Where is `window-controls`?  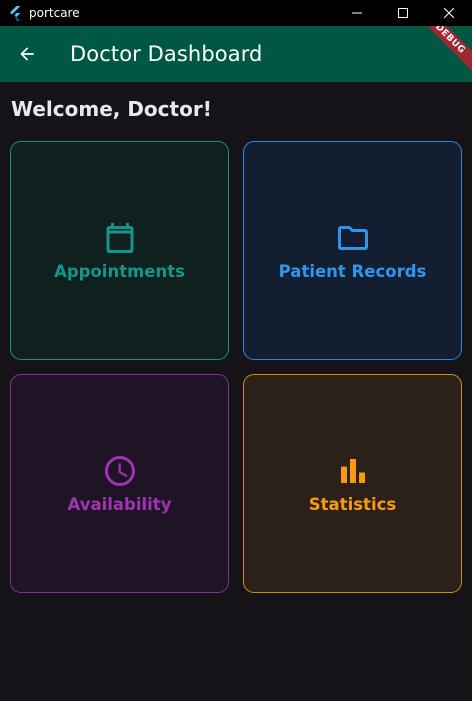 window-controls is located at coordinates (403, 13).